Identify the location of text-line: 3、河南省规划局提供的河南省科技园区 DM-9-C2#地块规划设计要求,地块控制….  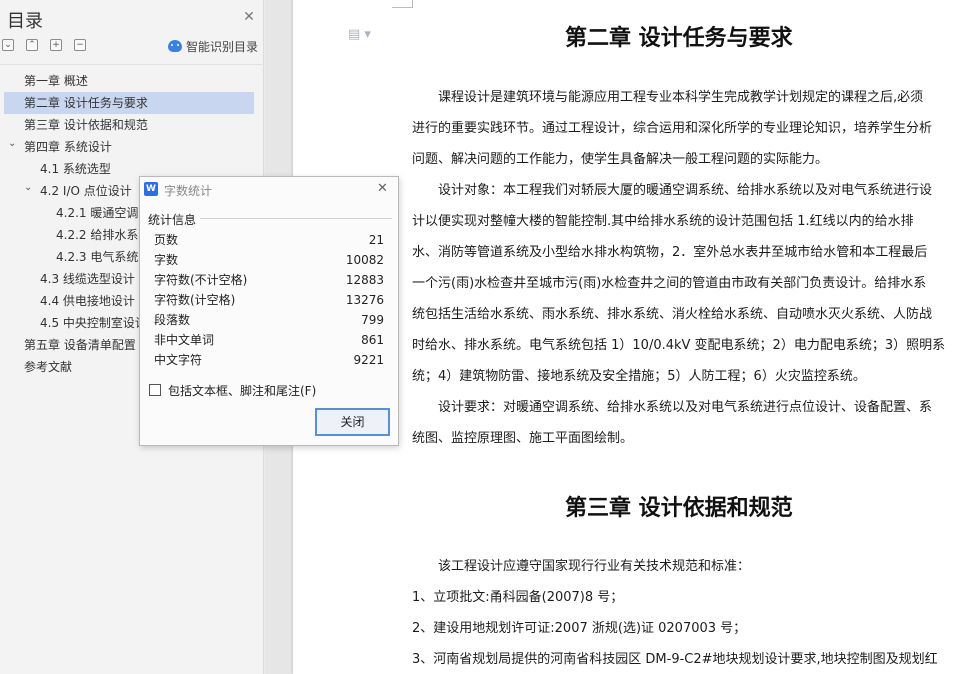
(675, 659).